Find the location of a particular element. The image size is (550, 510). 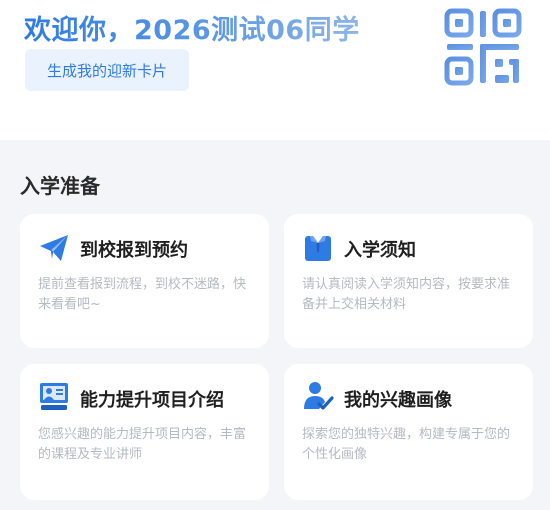

tile-title: 我的兴趣画像 is located at coordinates (398, 400).